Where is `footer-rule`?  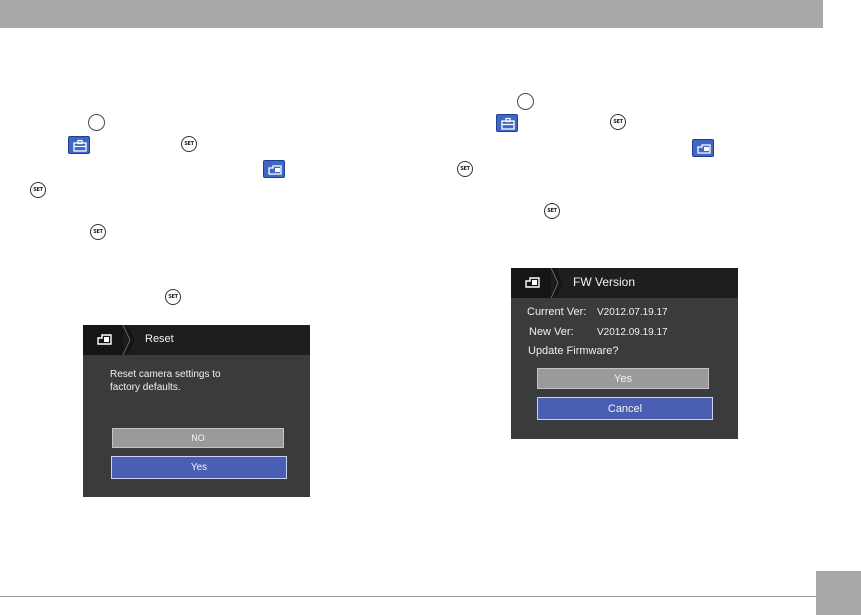 footer-rule is located at coordinates (408, 596).